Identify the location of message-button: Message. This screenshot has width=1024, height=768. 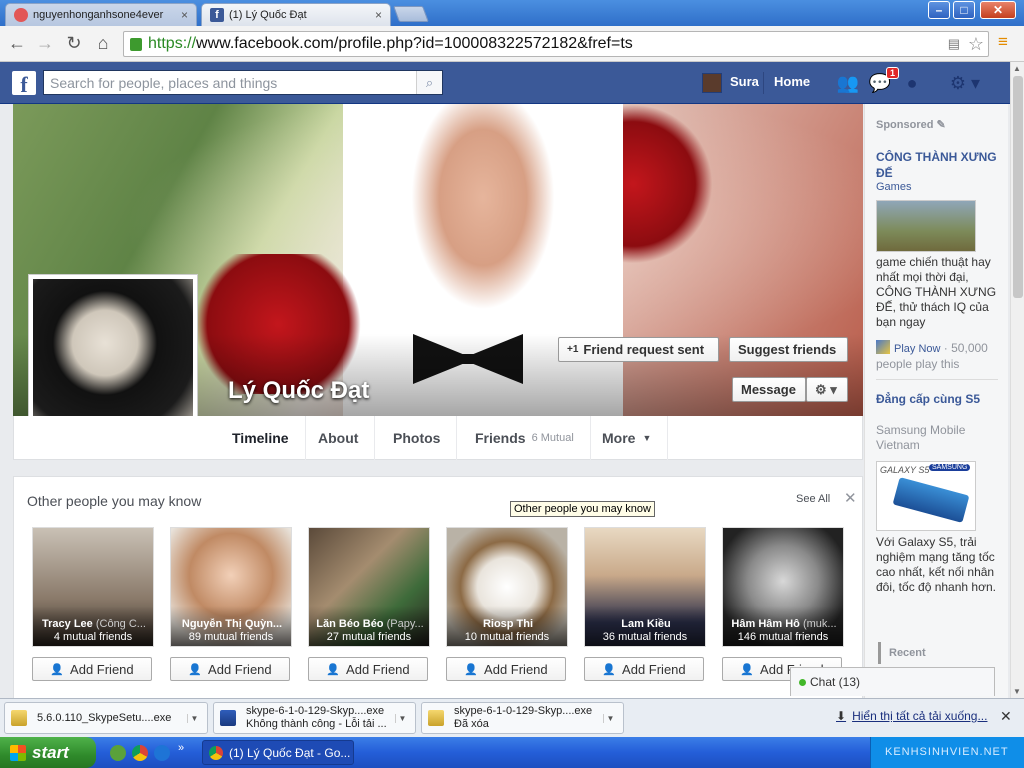
(769, 389).